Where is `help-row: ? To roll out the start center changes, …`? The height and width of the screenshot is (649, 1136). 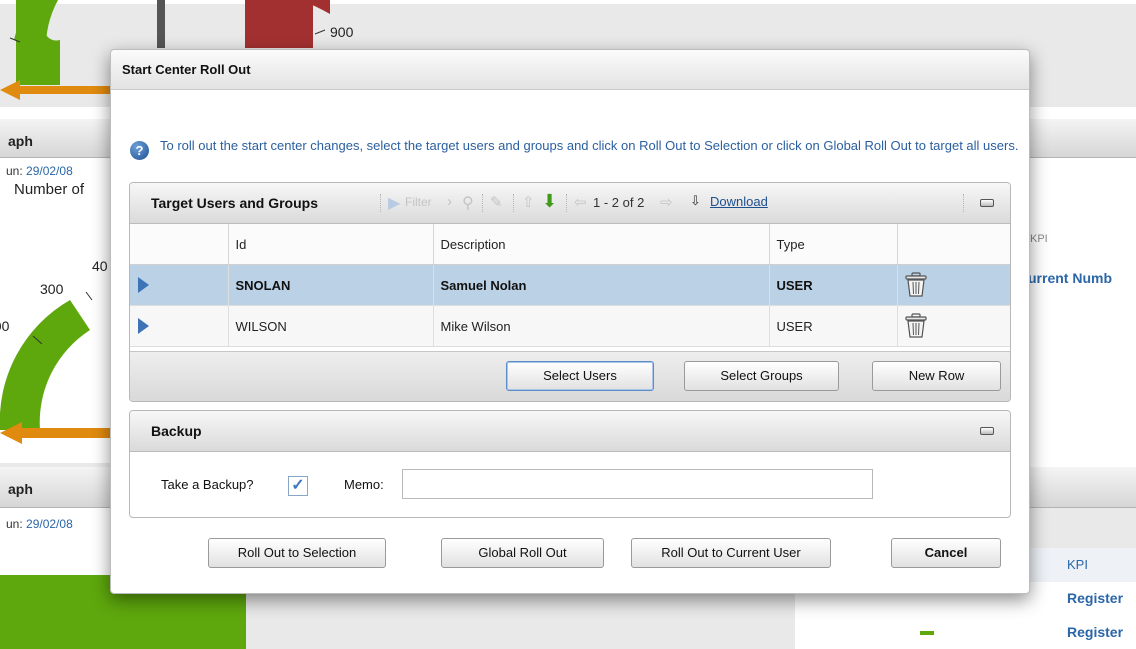
help-row: ? To roll out the start center changes, … is located at coordinates (585, 149).